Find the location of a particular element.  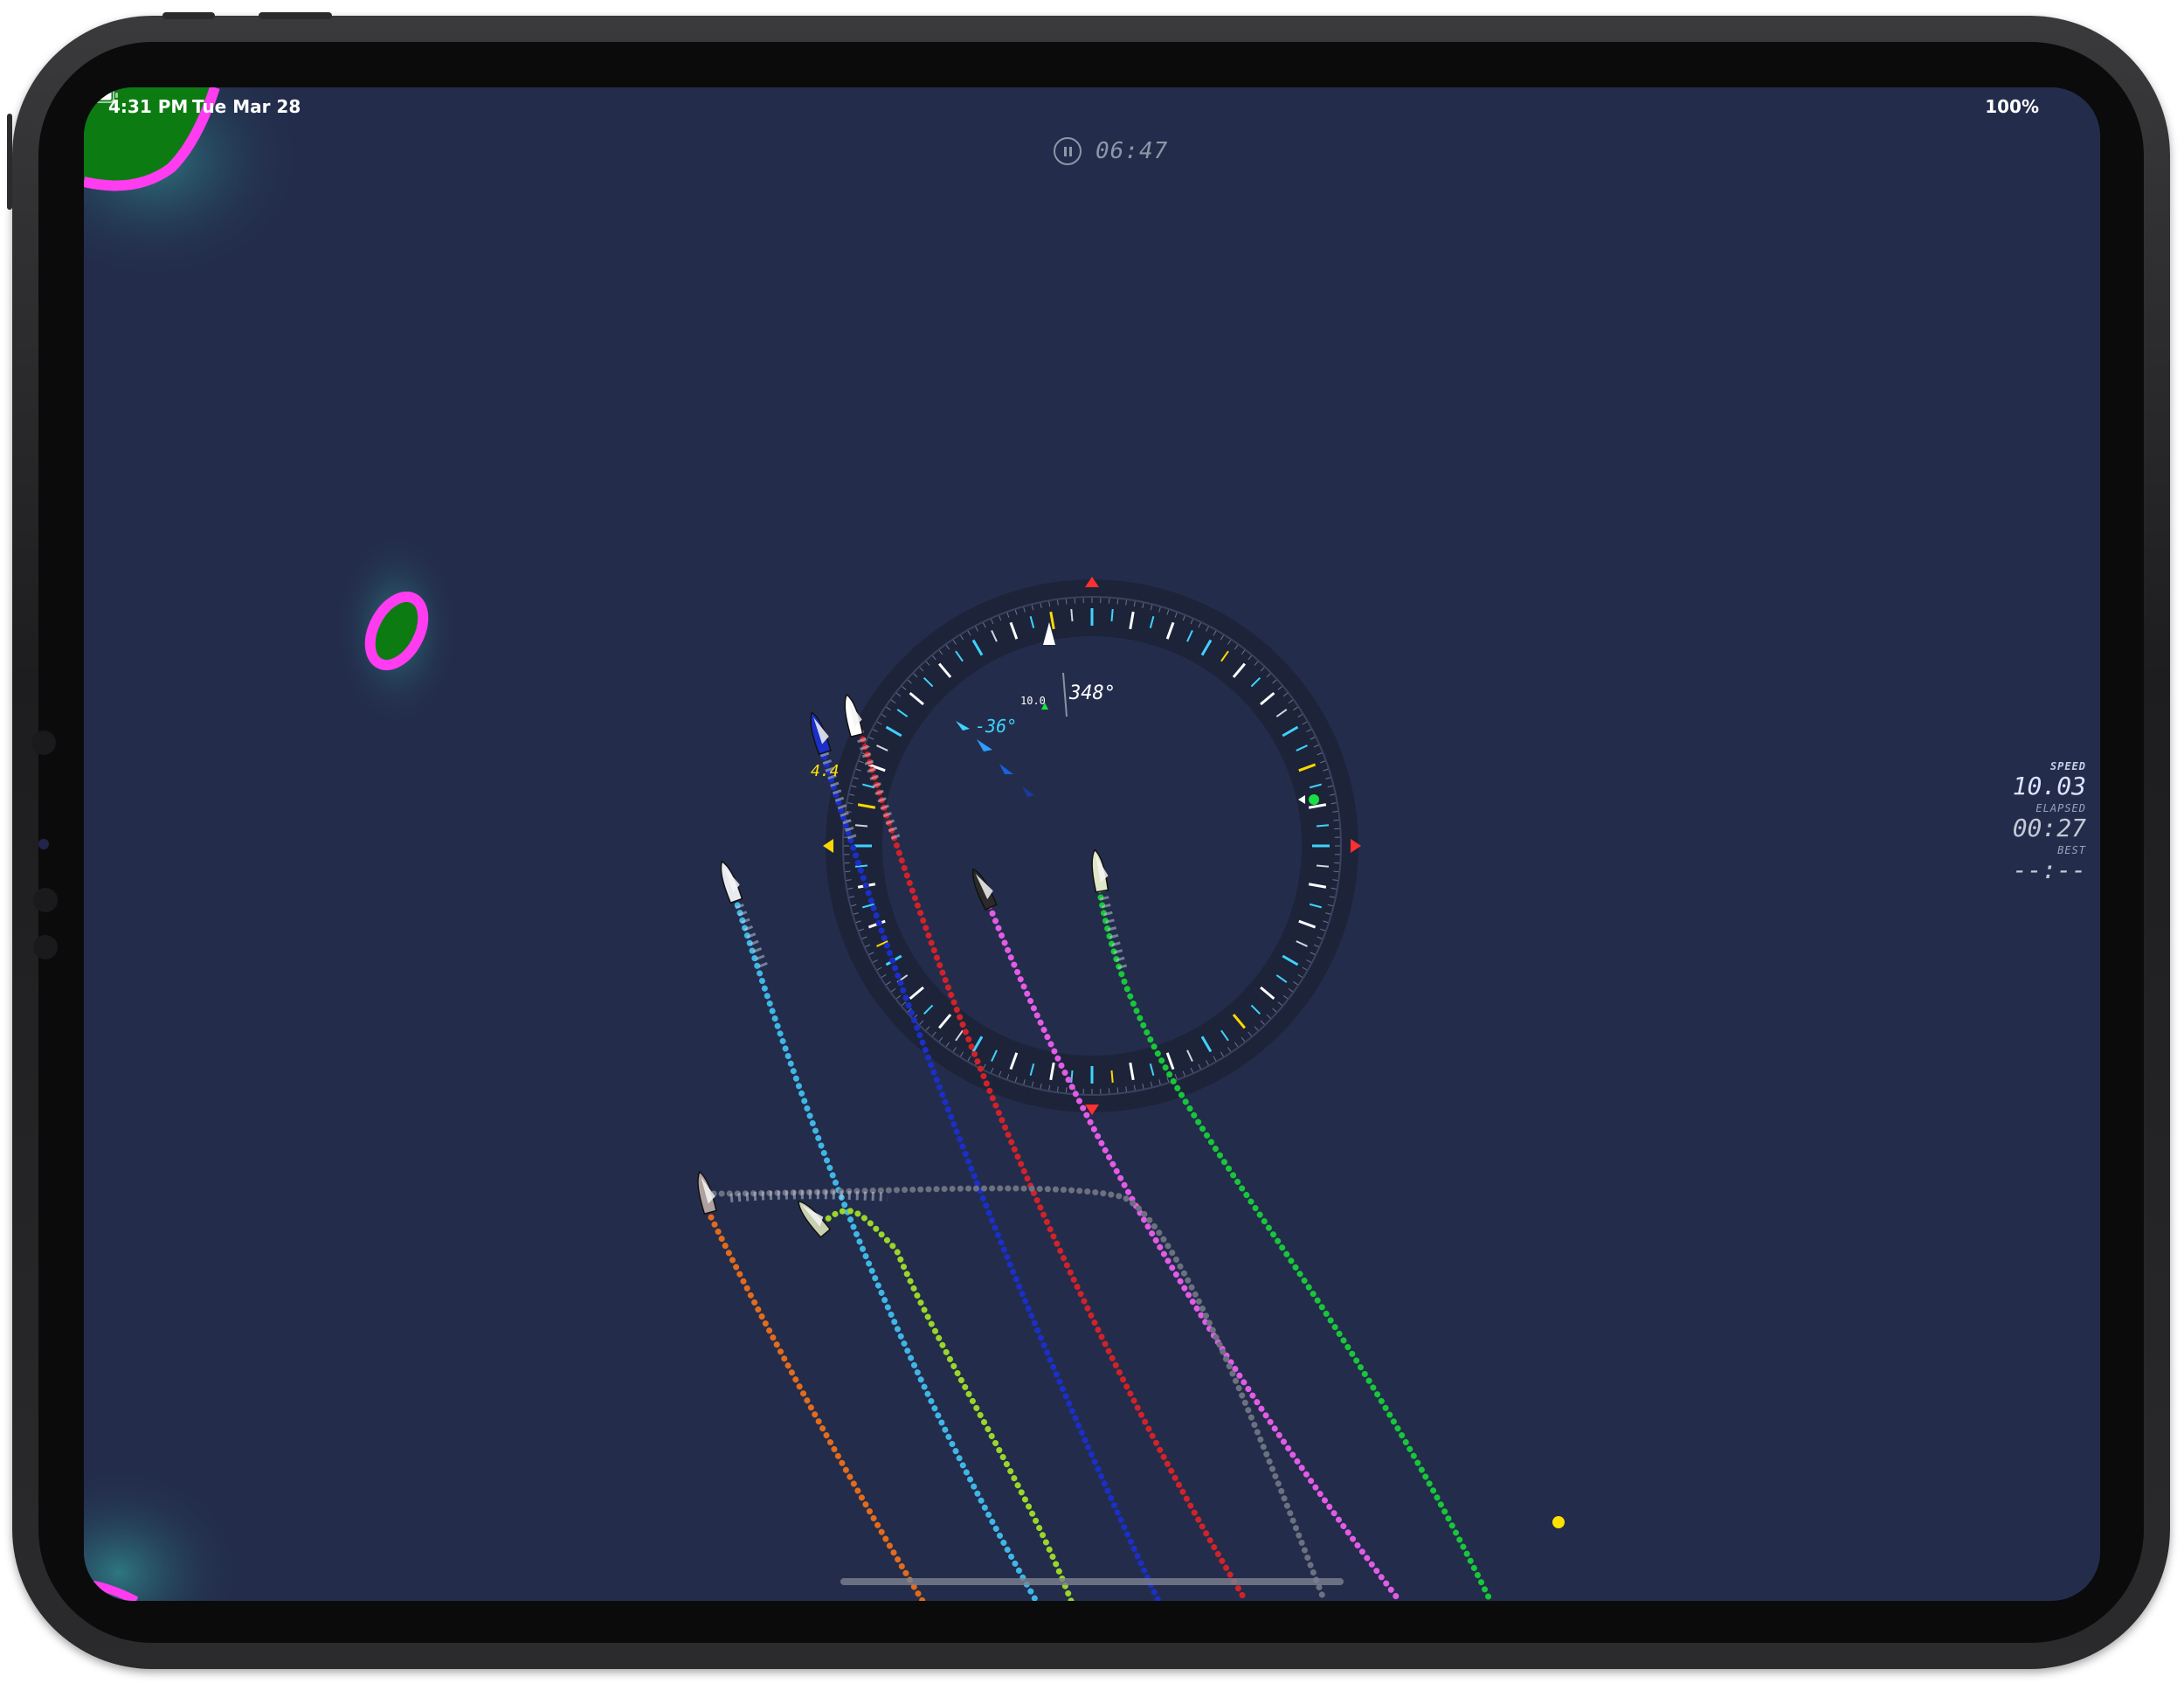

heading-readout: 348° is located at coordinates (1092, 693).